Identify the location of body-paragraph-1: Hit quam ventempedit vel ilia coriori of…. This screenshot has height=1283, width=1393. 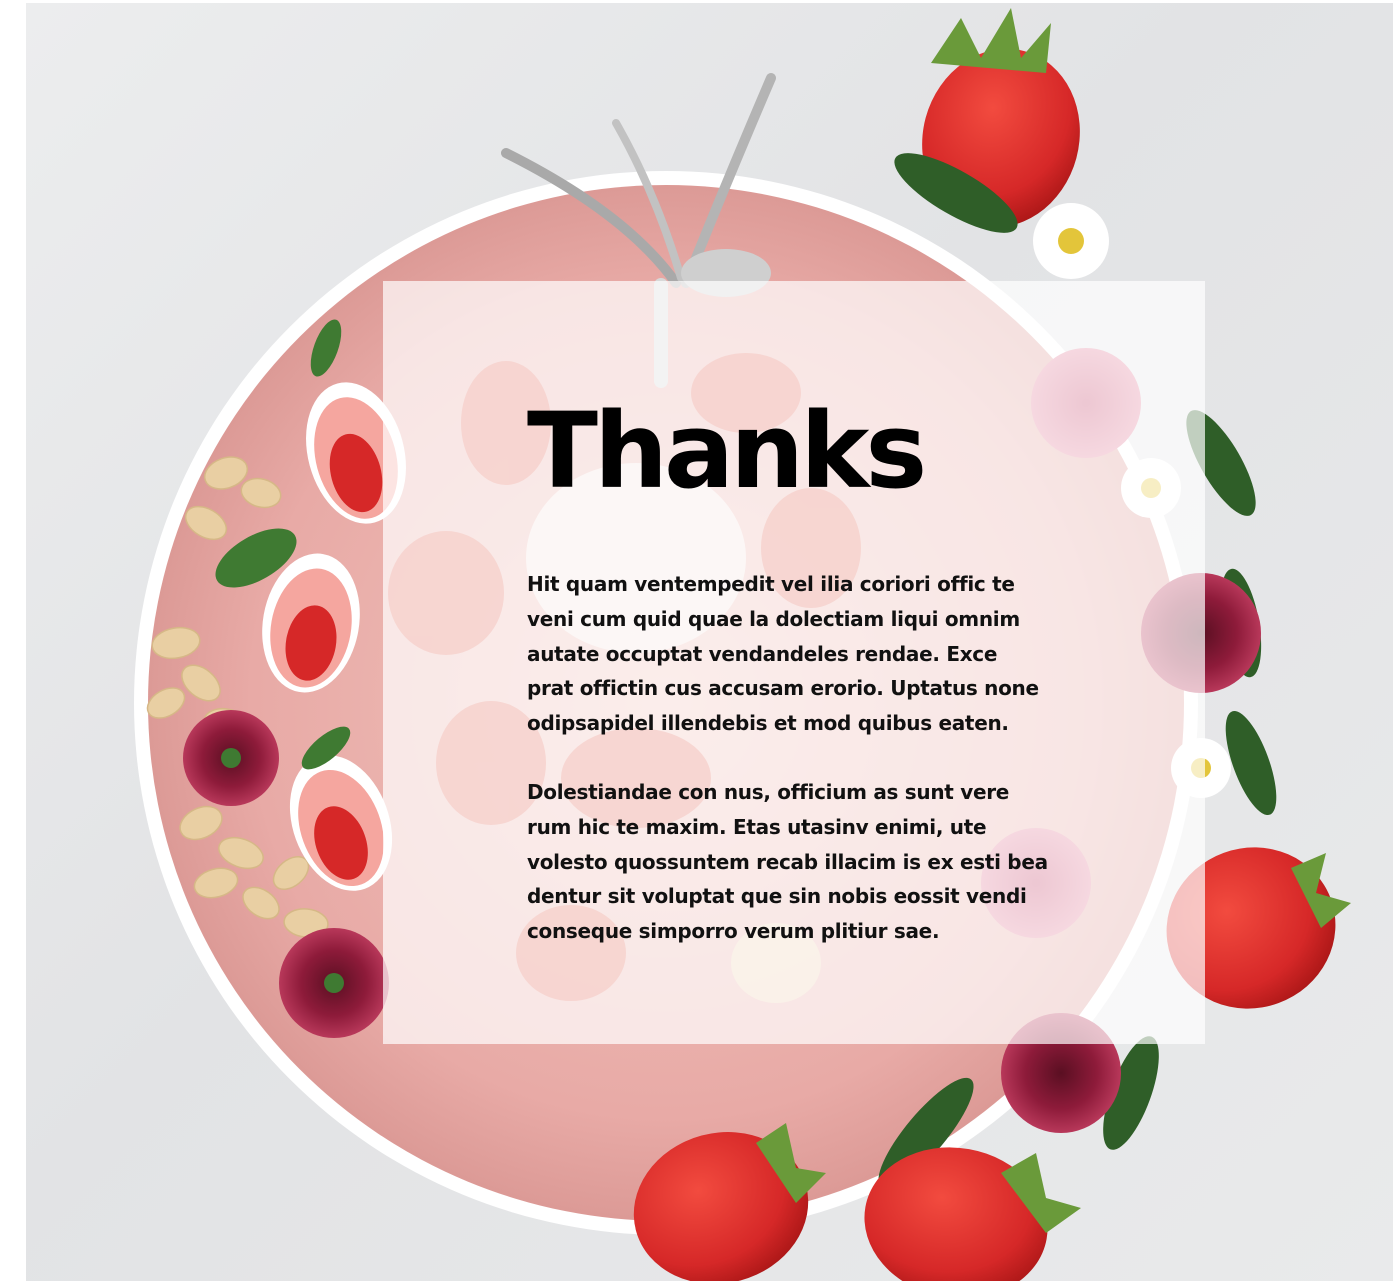
(783, 654).